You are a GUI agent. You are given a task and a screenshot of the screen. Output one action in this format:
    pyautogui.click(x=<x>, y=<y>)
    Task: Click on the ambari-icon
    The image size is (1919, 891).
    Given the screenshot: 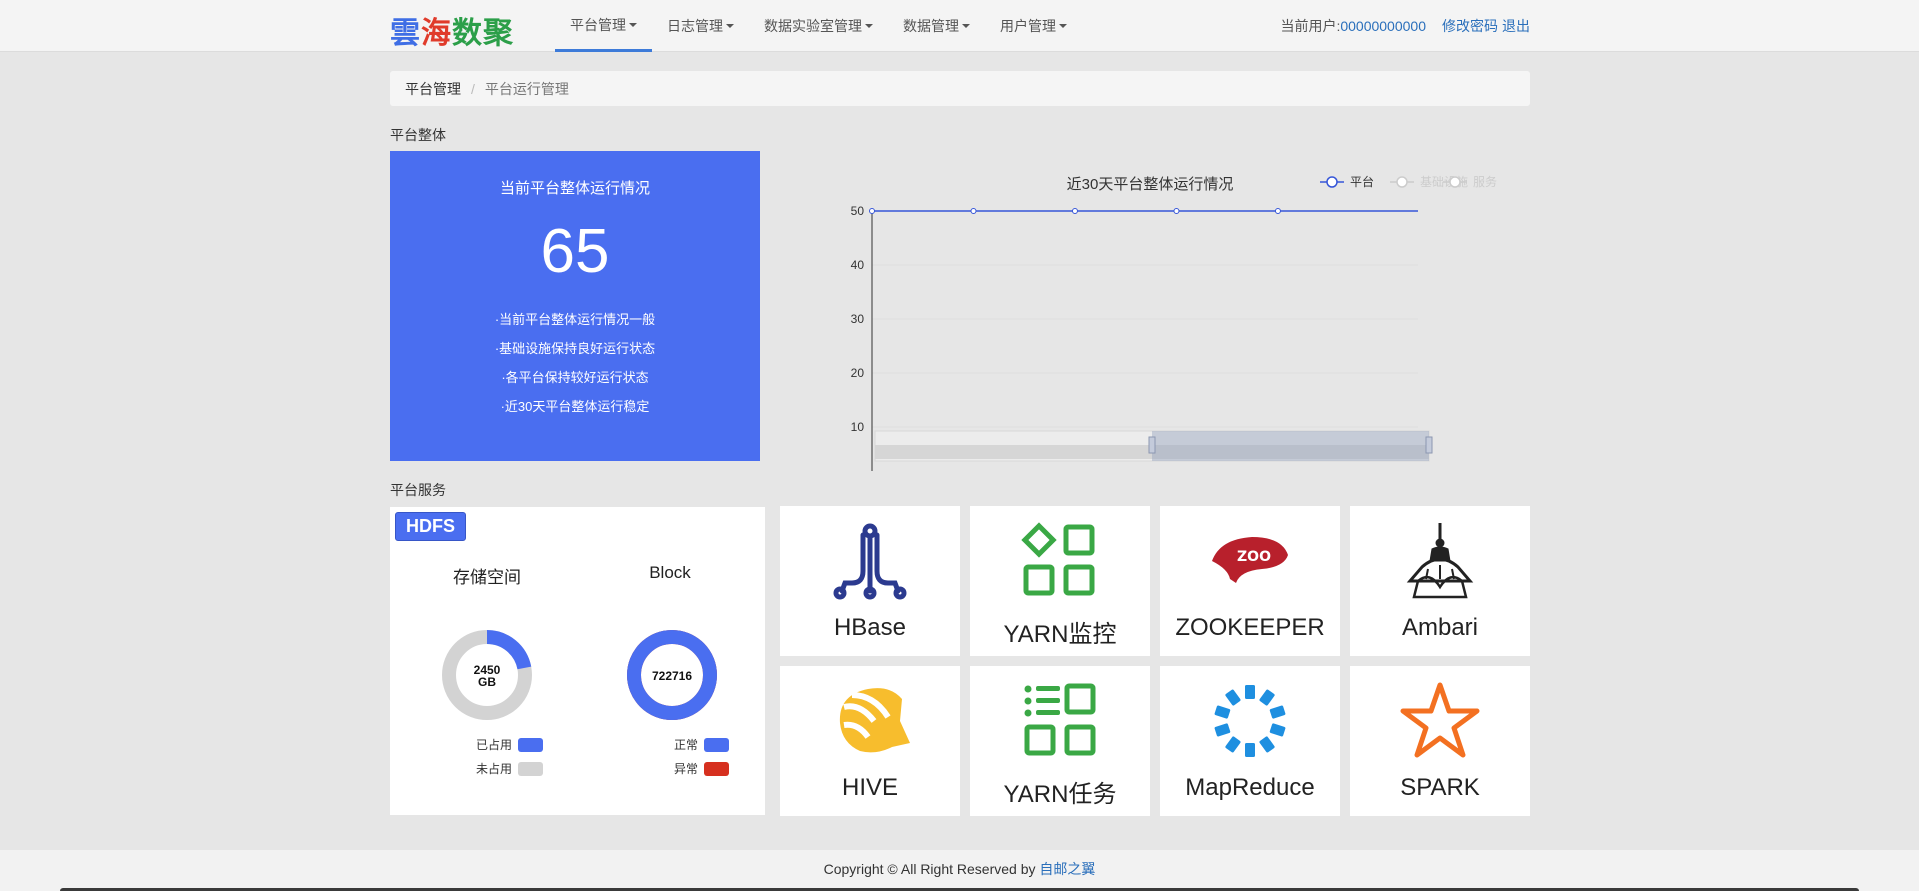 What is the action you would take?
    pyautogui.click(x=1440, y=561)
    